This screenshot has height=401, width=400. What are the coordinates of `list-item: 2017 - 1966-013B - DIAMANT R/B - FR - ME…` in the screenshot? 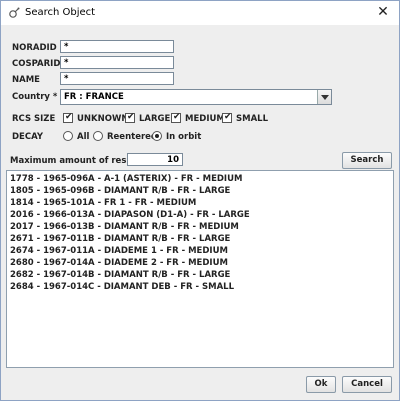 It's located at (124, 227).